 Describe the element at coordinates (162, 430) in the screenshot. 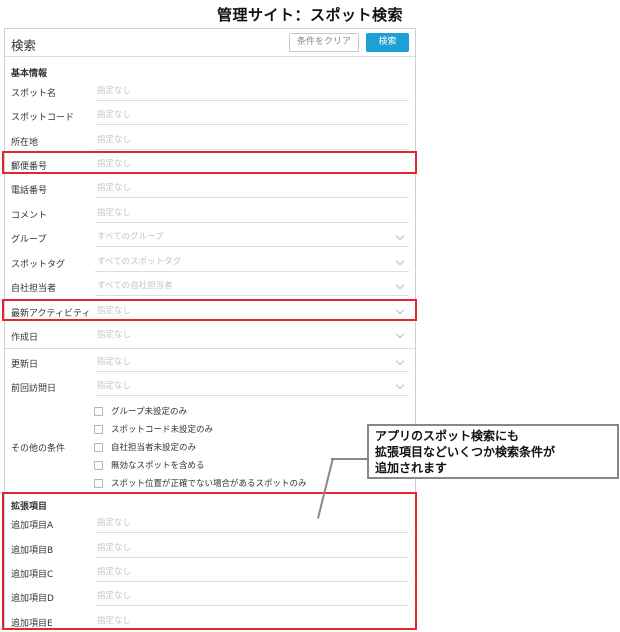

I see `checkbox-label: スポットコード未設定のみ` at that location.